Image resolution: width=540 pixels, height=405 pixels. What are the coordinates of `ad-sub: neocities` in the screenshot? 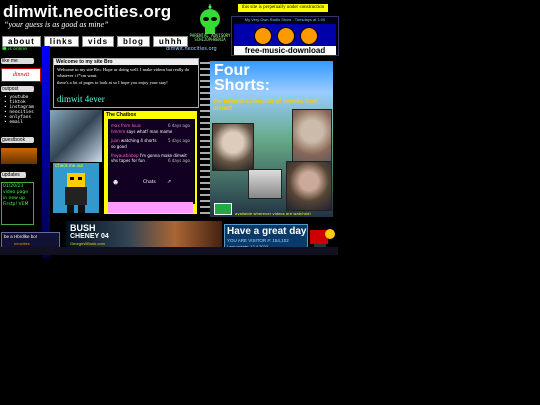 It's located at (22, 243).